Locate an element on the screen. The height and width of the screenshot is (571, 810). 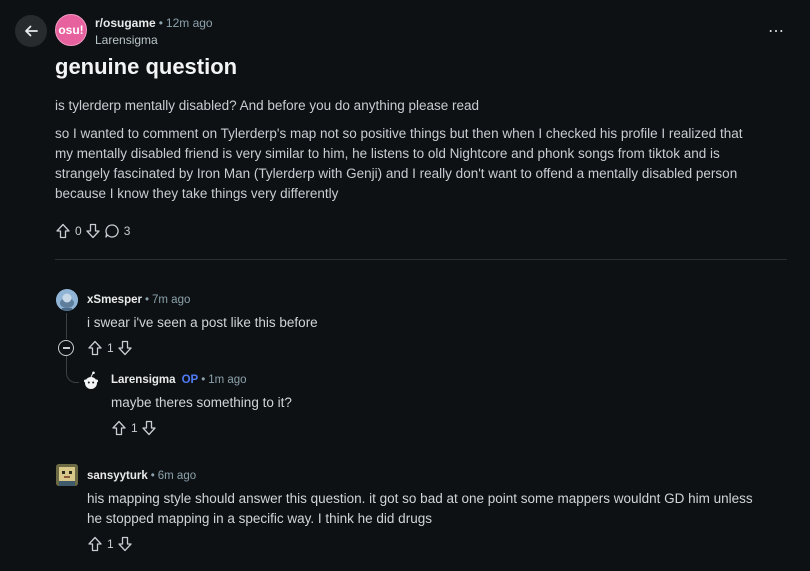
subreddit-link: r/osugame is located at coordinates (125, 23).